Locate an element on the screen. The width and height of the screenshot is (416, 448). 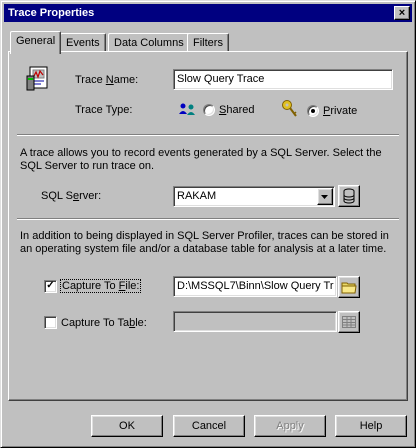
capture-to-file-label: Capture To File: is located at coordinates (101, 286).